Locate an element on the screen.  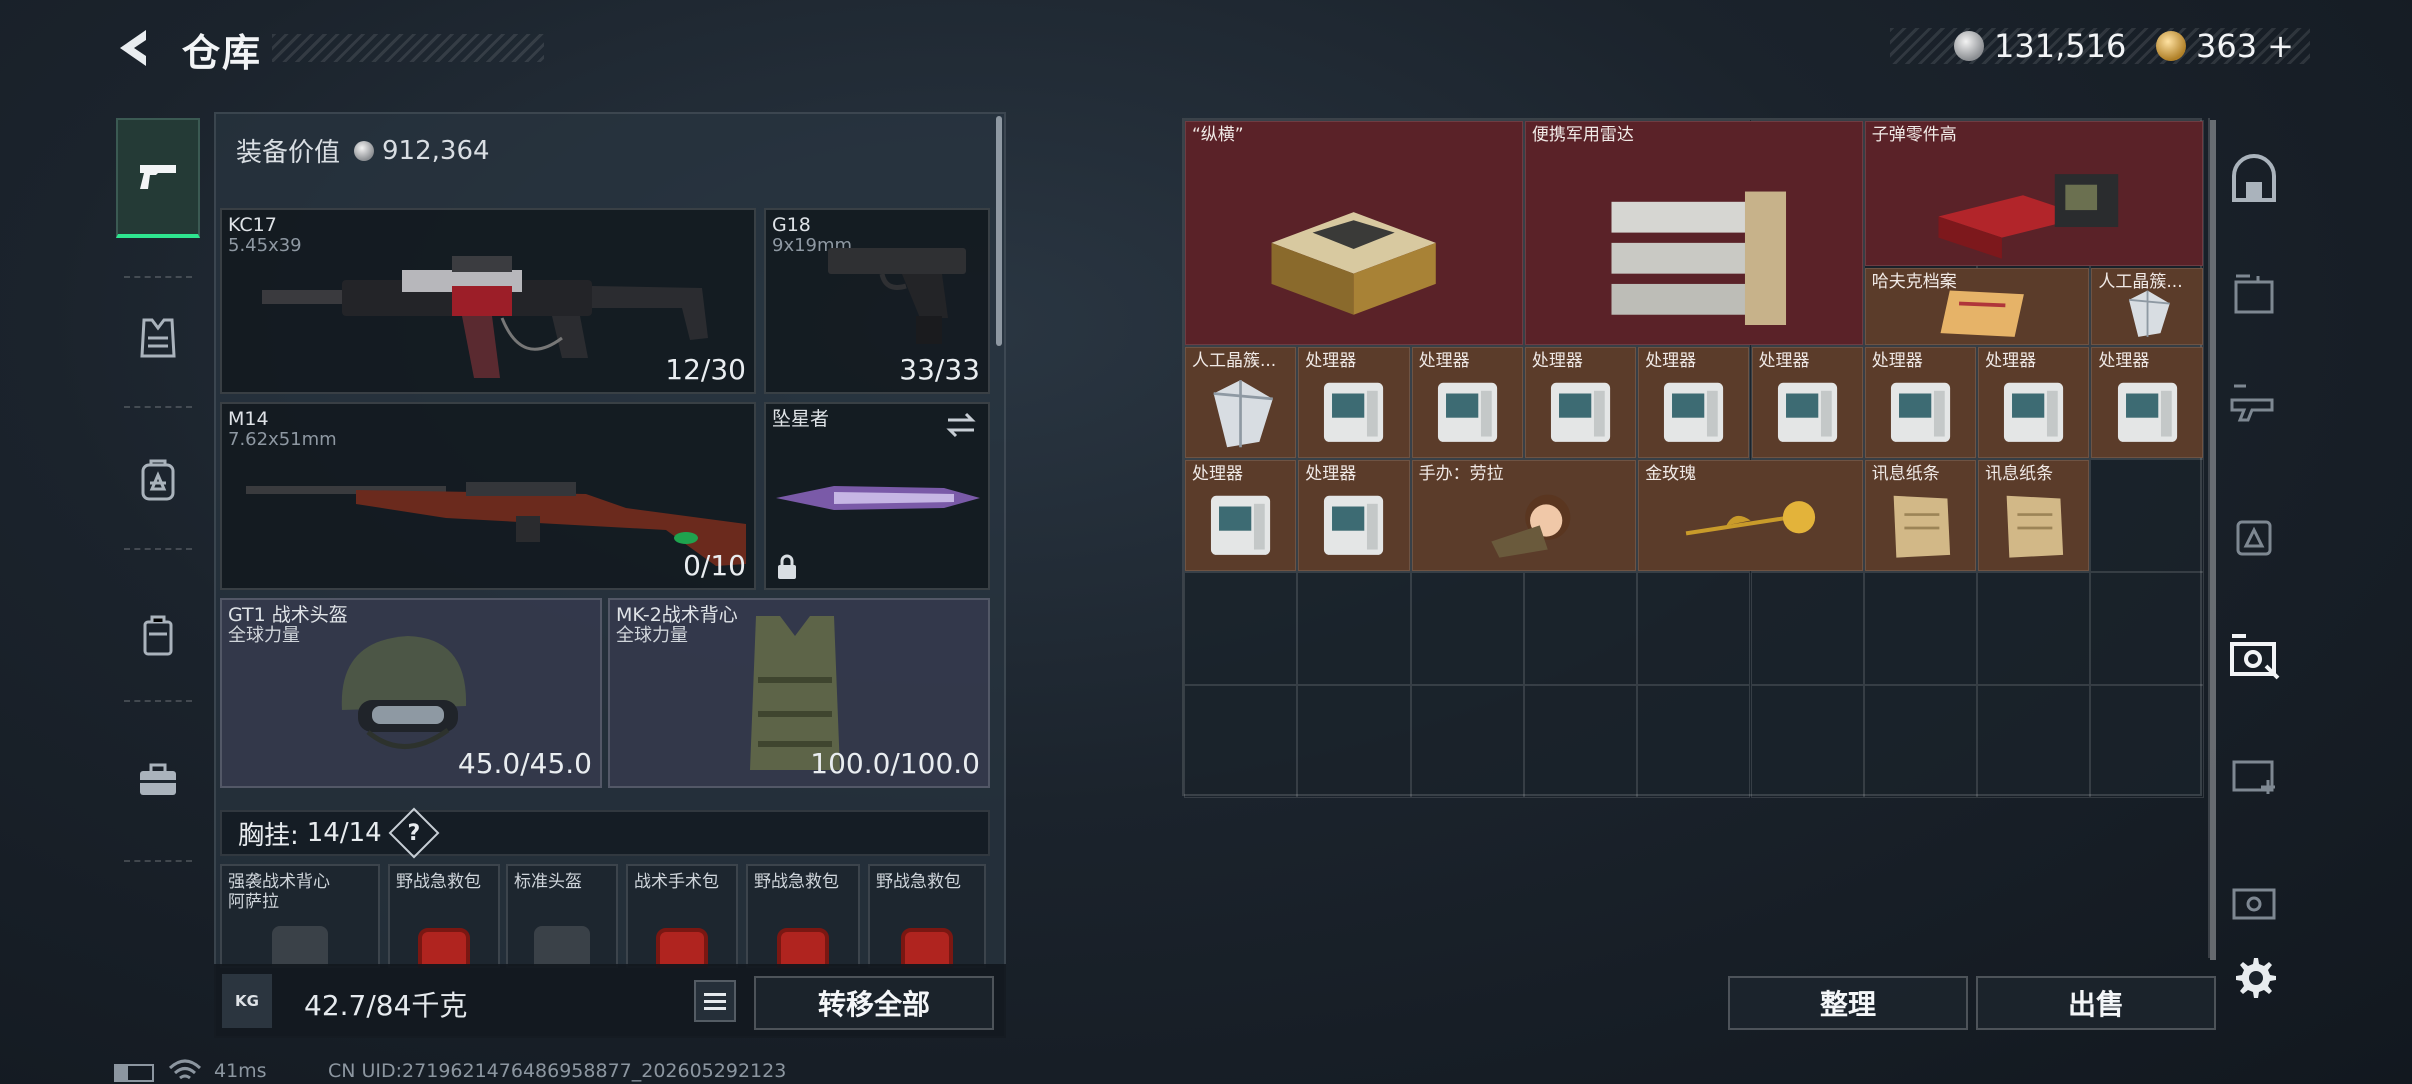
list-view-button is located at coordinates (715, 1001).